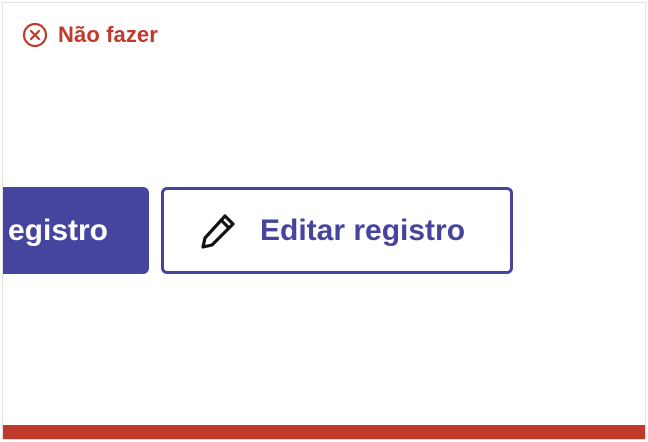 The width and height of the screenshot is (648, 442). I want to click on edit-record-button-label: Editar registro, so click(363, 230).